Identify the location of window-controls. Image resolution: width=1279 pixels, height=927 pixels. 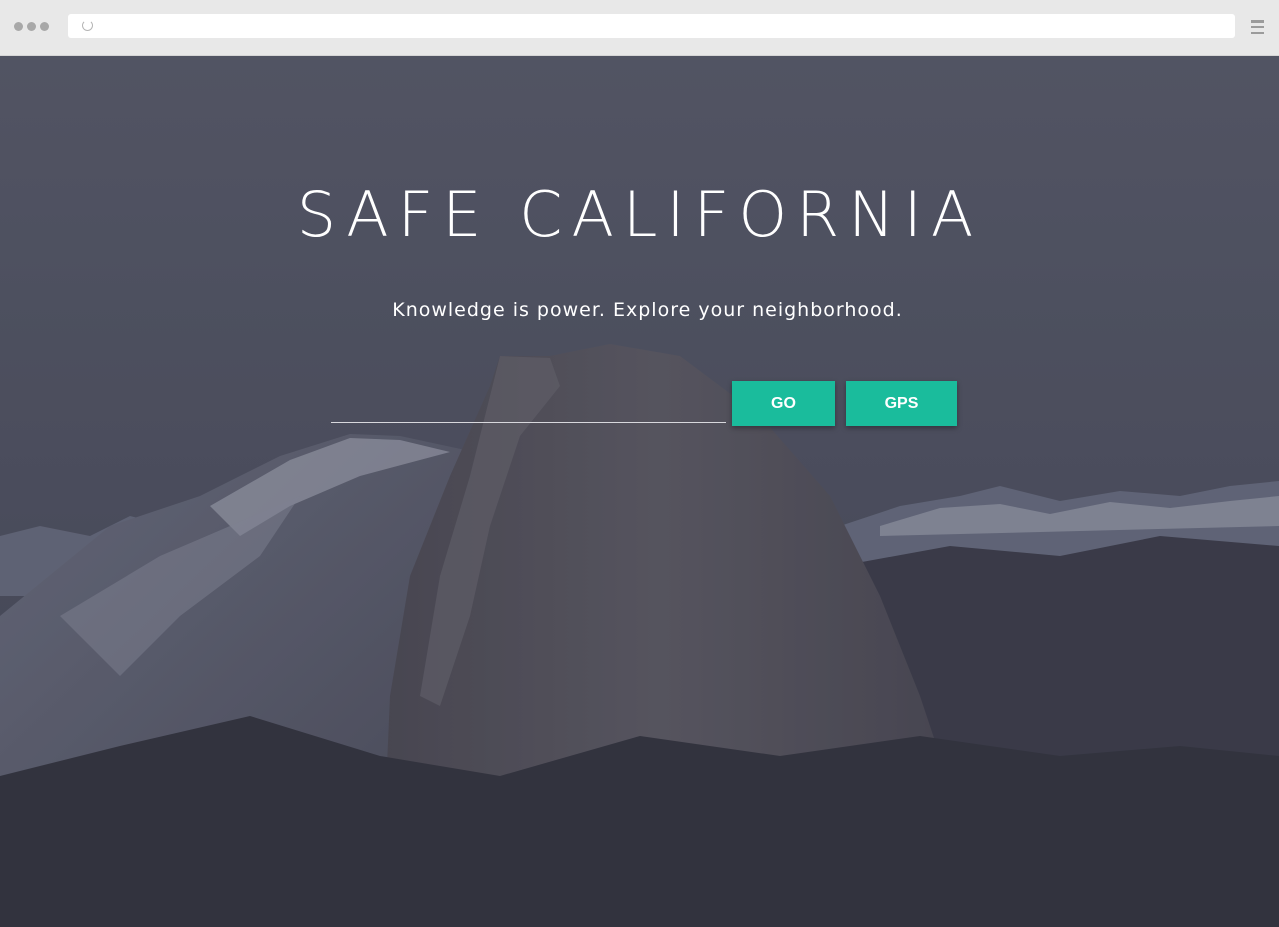
(31, 26).